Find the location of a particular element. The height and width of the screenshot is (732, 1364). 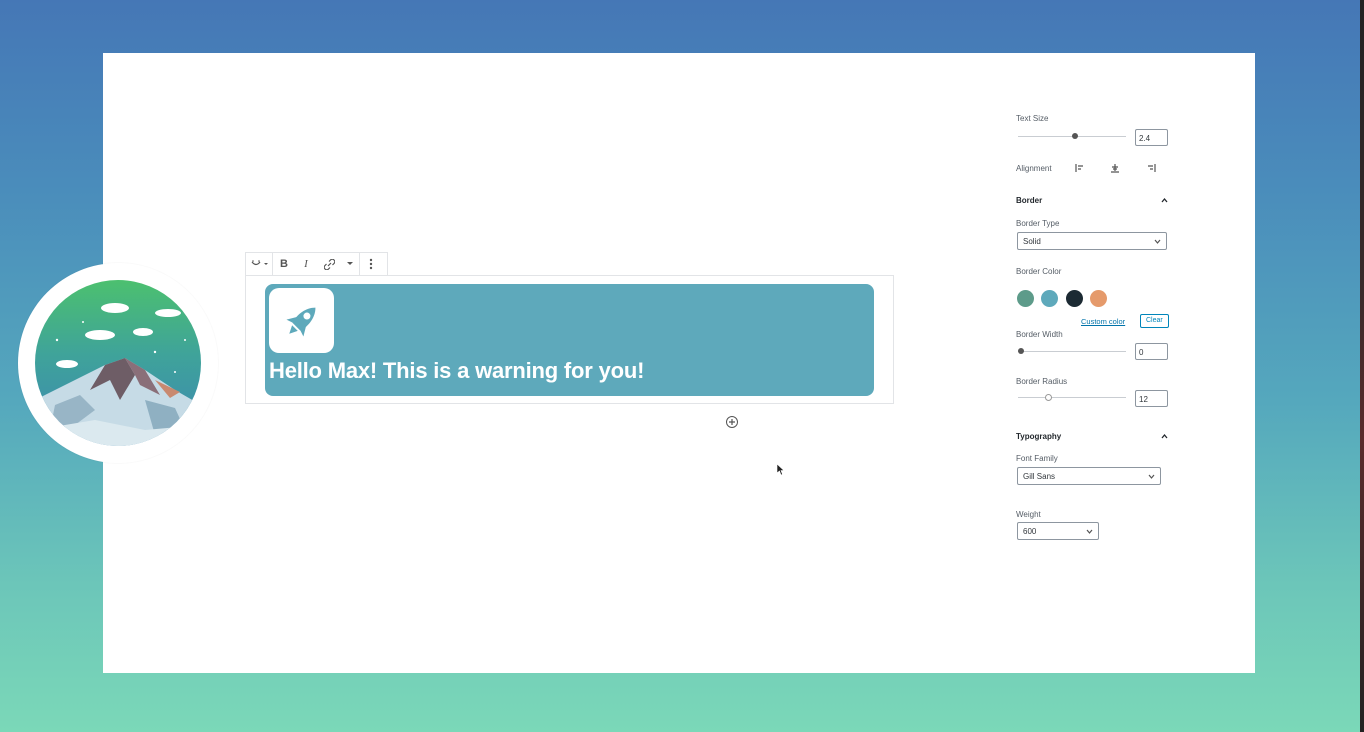

more-rich-text-button is located at coordinates (350, 264).